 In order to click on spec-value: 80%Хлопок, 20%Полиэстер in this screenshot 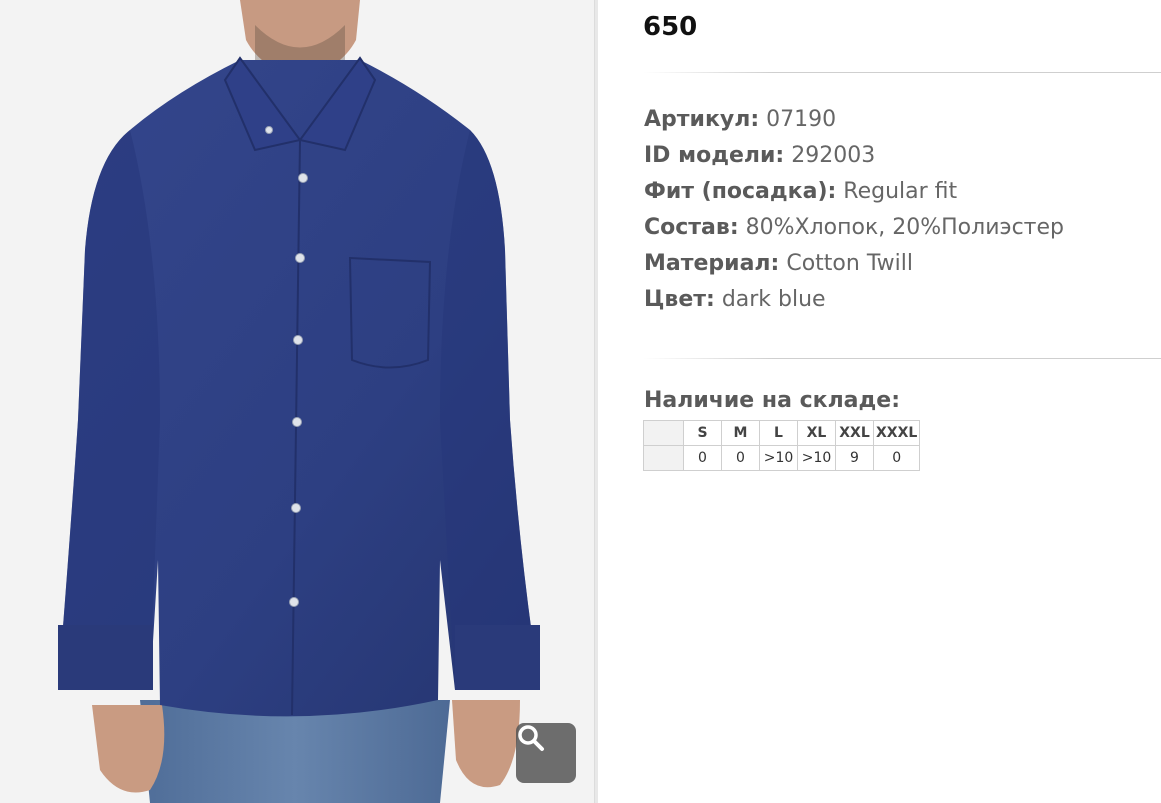, I will do `click(904, 227)`.